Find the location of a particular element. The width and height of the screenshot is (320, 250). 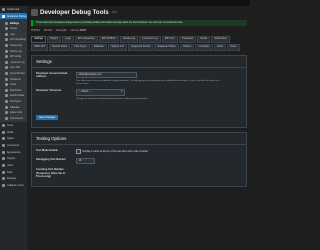

tab-rest-api: REST API is located at coordinates (40, 47).